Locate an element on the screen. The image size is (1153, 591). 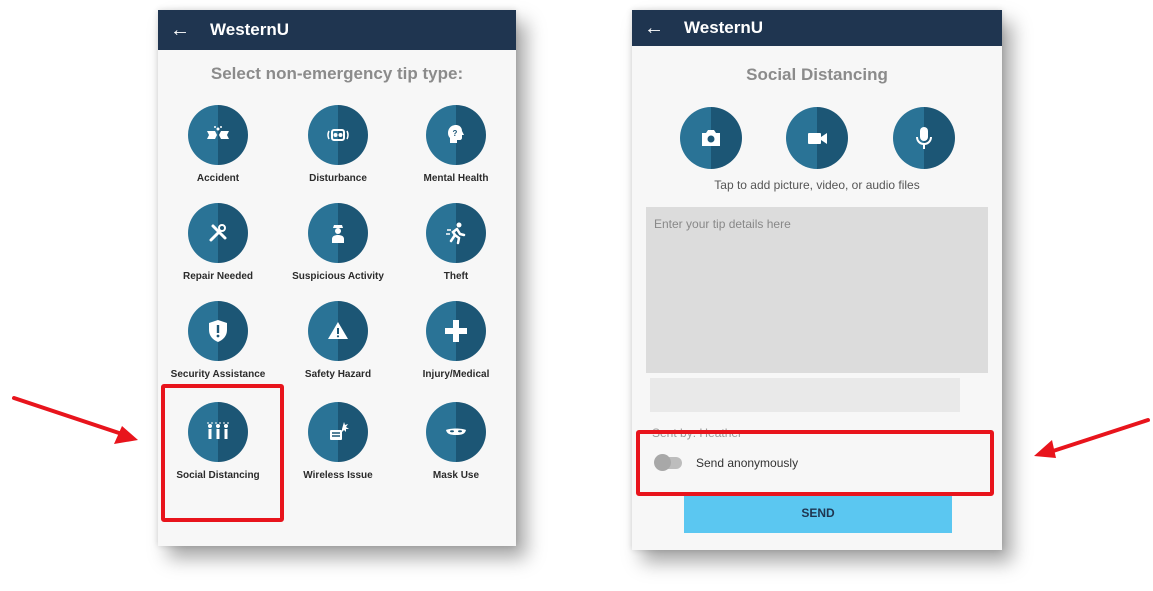
tile-label: Accident is located at coordinates (218, 178).